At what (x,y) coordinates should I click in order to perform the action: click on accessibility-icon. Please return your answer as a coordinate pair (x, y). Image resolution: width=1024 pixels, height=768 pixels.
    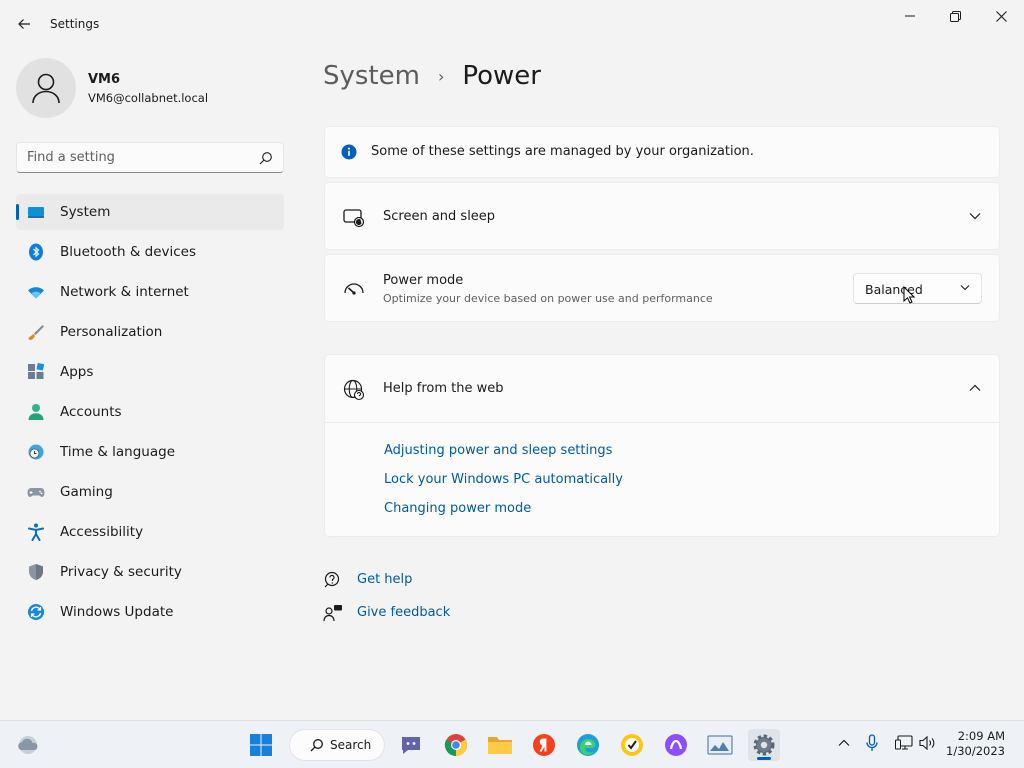
    Looking at the image, I should click on (36, 532).